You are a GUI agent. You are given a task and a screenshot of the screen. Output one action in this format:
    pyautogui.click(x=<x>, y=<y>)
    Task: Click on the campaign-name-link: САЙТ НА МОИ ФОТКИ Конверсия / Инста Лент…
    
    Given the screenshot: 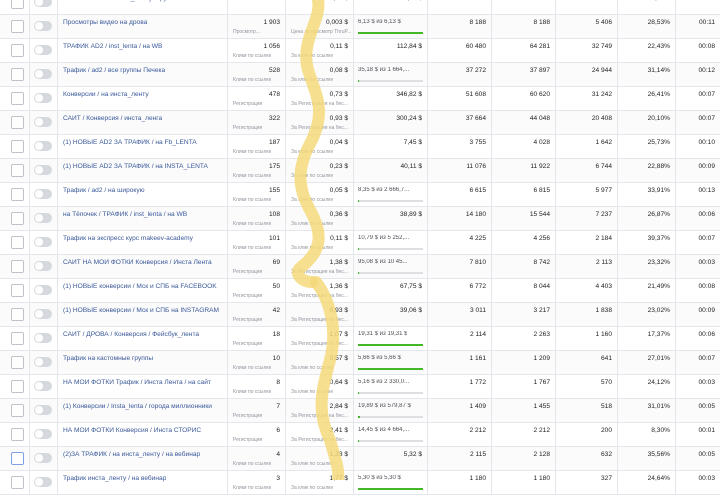 What is the action you would take?
    pyautogui.click(x=137, y=262)
    